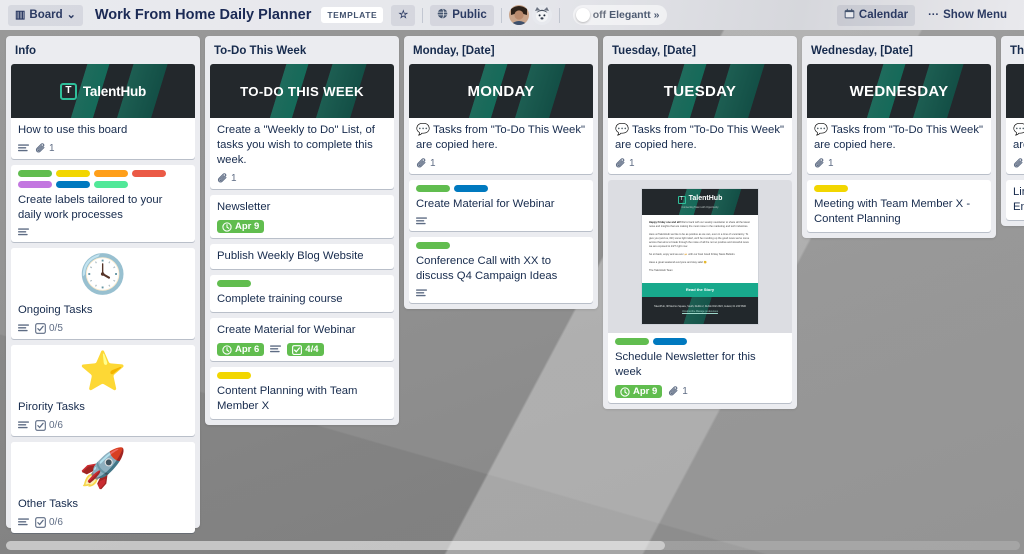 Image resolution: width=1024 pixels, height=554 pixels. What do you see at coordinates (876, 15) in the screenshot?
I see `calendar-button: Calendar` at bounding box center [876, 15].